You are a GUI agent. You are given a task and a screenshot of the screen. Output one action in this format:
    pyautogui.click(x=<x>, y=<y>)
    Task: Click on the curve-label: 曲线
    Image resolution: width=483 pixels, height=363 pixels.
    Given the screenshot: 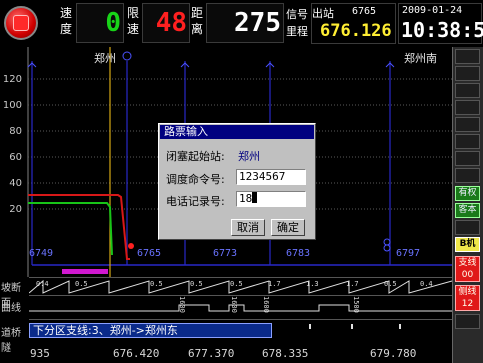 What is the action you would take?
    pyautogui.click(x=11, y=308)
    